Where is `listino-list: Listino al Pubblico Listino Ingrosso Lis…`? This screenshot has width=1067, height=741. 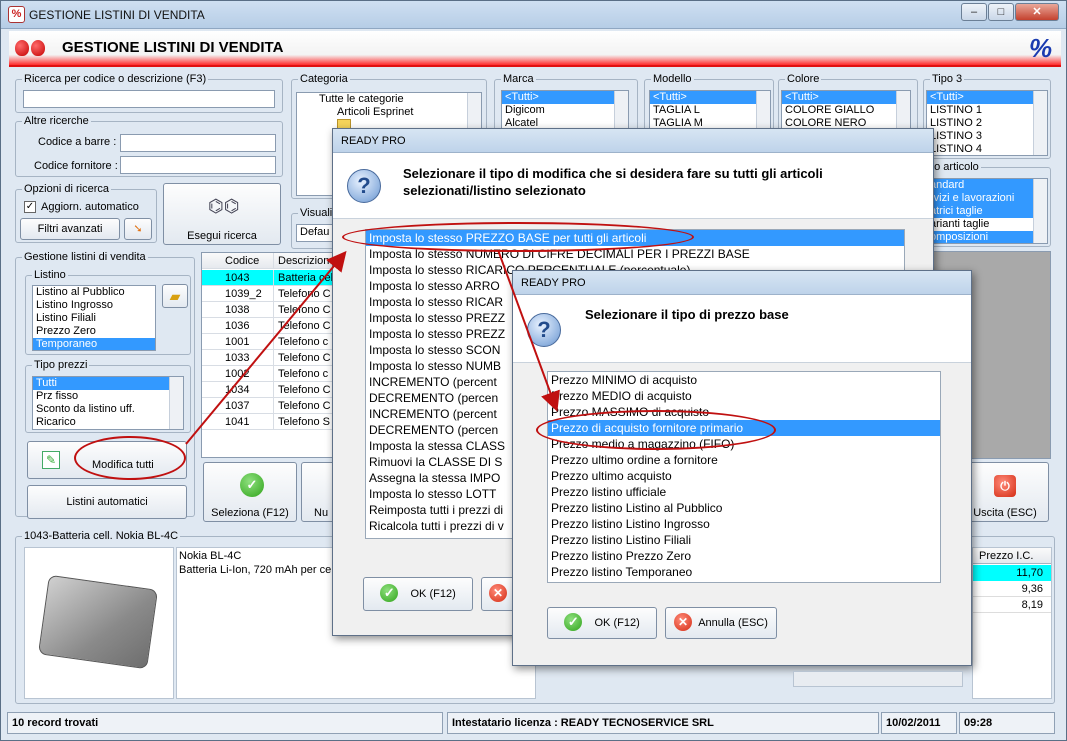
listino-list: Listino al Pubblico Listino Ingrosso Lis… is located at coordinates (94, 318).